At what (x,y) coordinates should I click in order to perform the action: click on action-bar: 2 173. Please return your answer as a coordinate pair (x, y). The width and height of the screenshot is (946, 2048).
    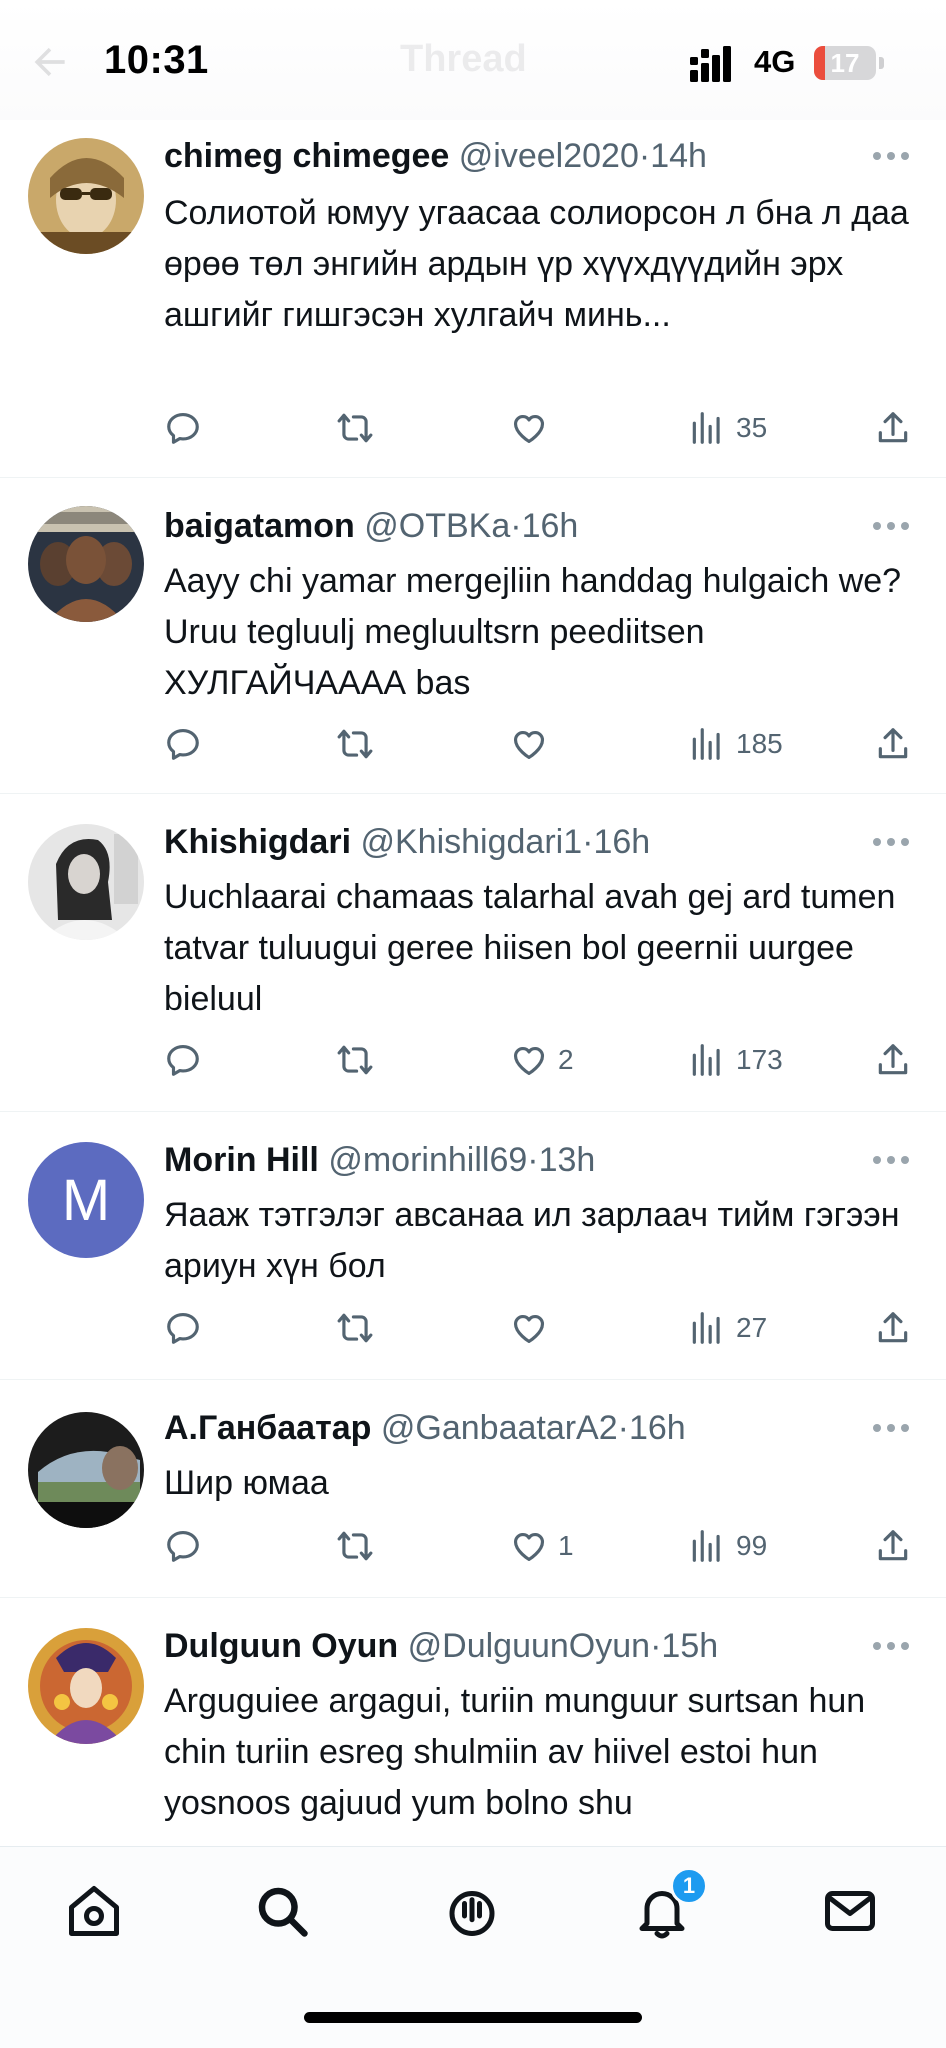
    Looking at the image, I should click on (555, 1060).